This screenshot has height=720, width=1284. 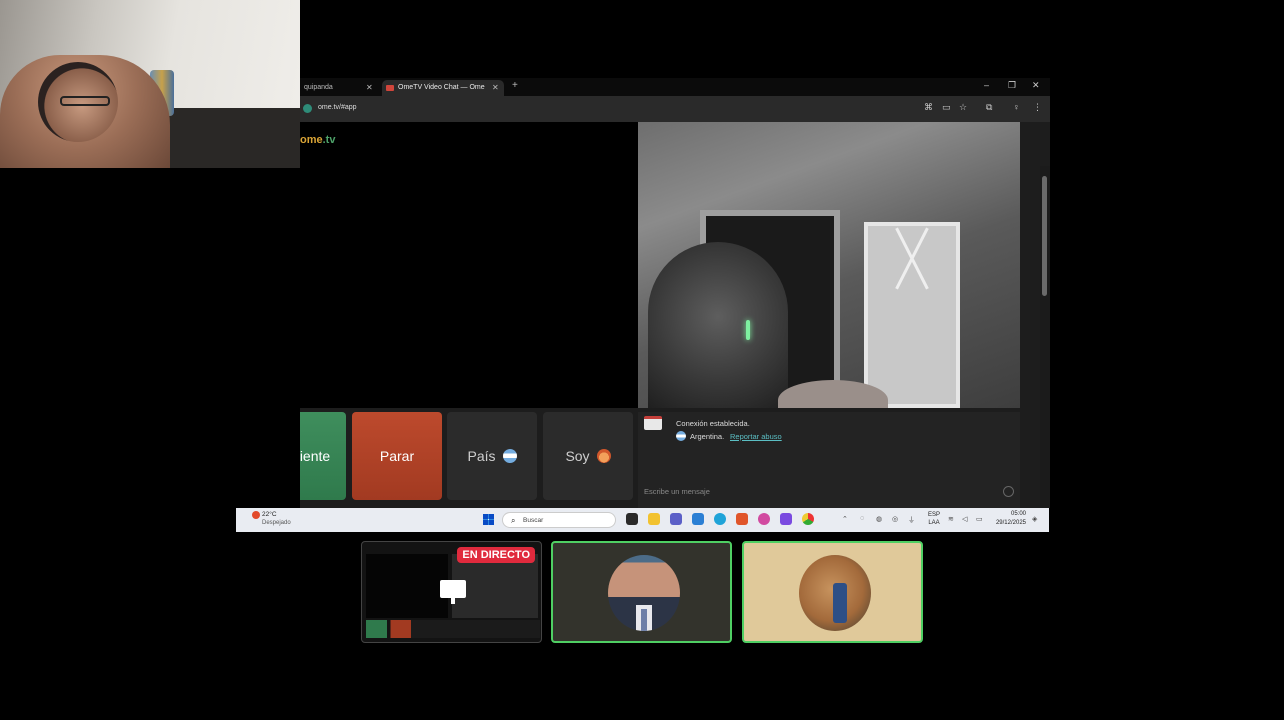 What do you see at coordinates (1008, 491) in the screenshot?
I see `emoji-icon` at bounding box center [1008, 491].